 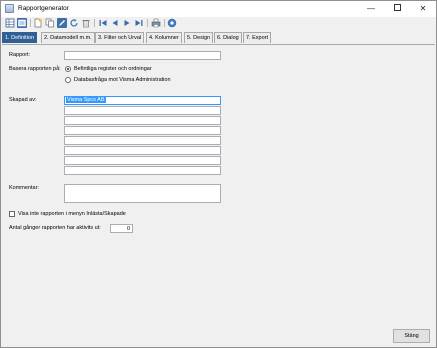 I want to click on skapad-label: Skapad av:, so click(x=23, y=100).